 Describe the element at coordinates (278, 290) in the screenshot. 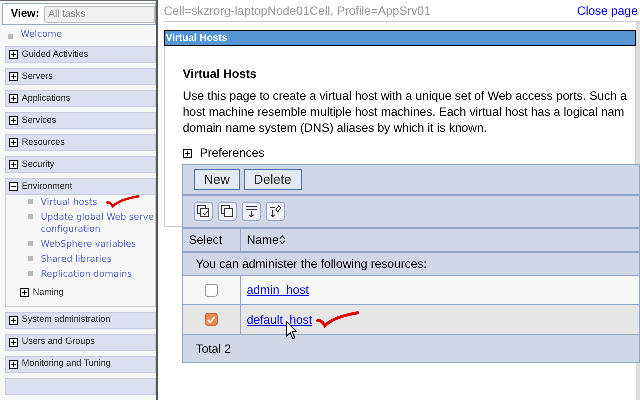

I see `host-link: admin_host` at that location.